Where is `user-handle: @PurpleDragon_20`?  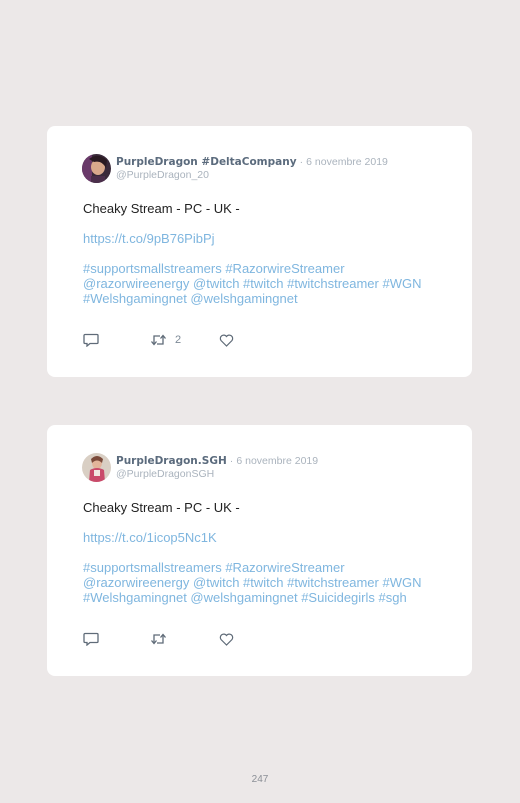
user-handle: @PurpleDragon_20 is located at coordinates (162, 175).